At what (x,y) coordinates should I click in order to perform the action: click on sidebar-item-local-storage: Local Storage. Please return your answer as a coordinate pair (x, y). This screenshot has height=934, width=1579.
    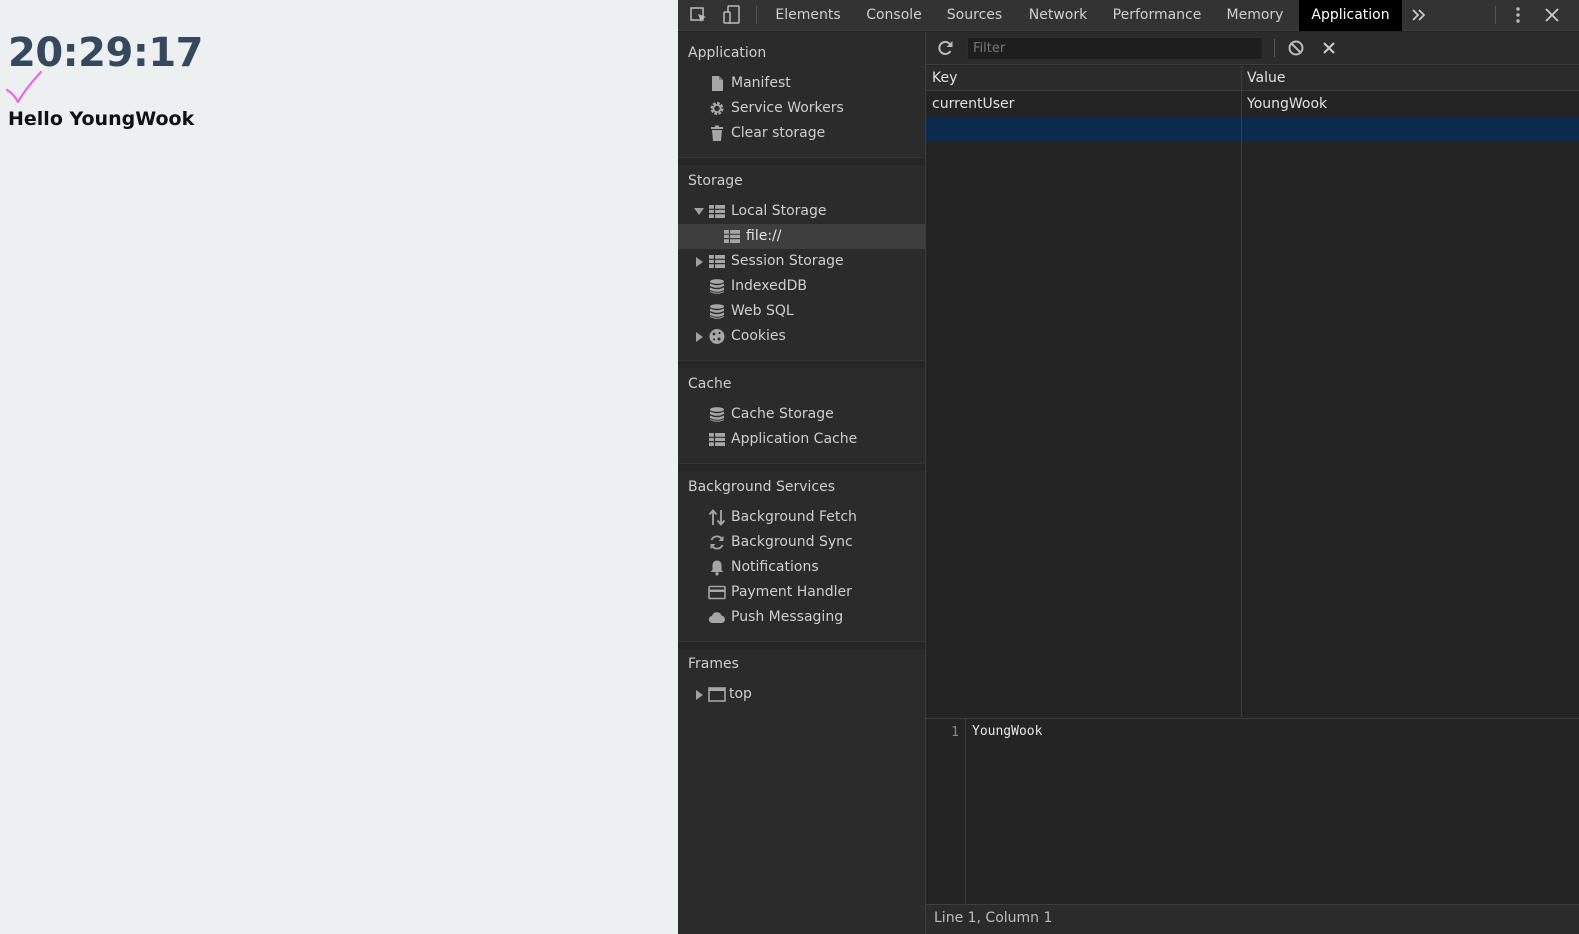
    Looking at the image, I should click on (801, 211).